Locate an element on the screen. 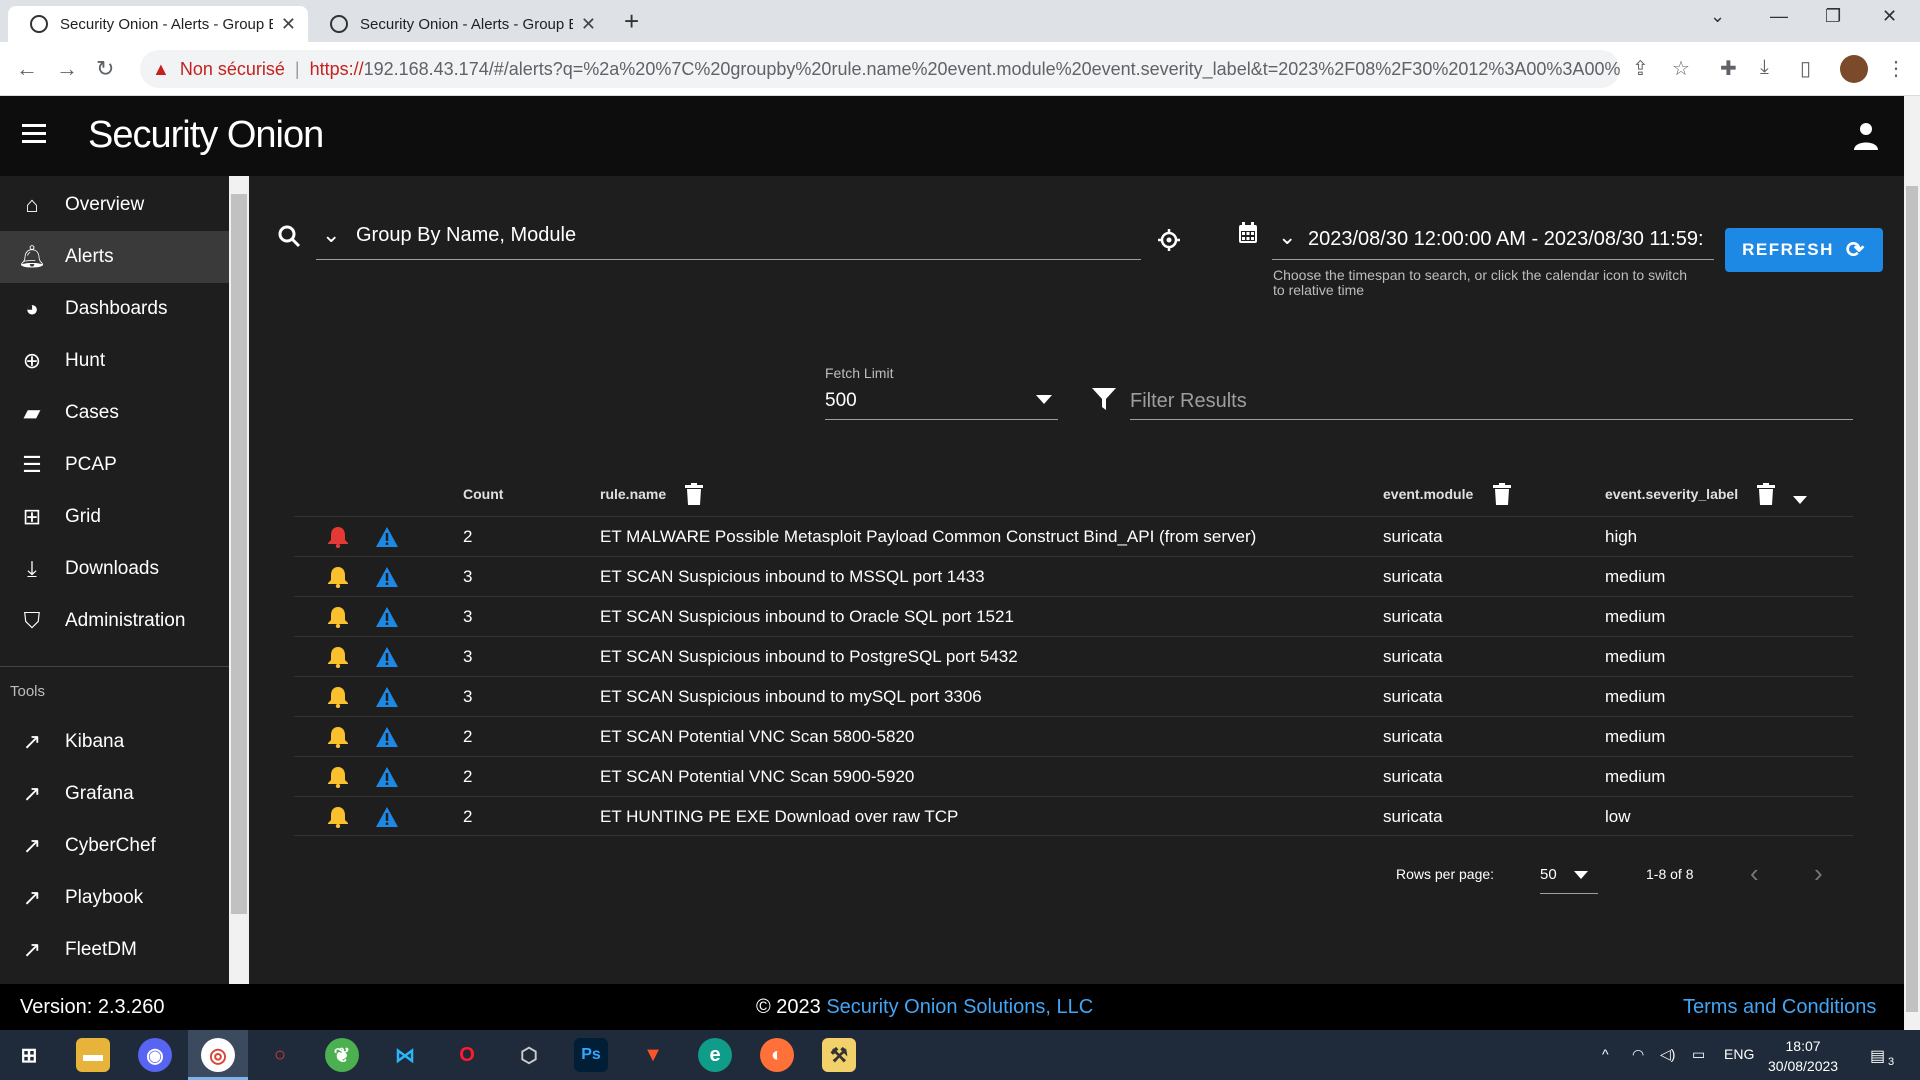 The width and height of the screenshot is (1920, 1080). show-hidden-icons-icon: ^ is located at coordinates (1605, 1054).